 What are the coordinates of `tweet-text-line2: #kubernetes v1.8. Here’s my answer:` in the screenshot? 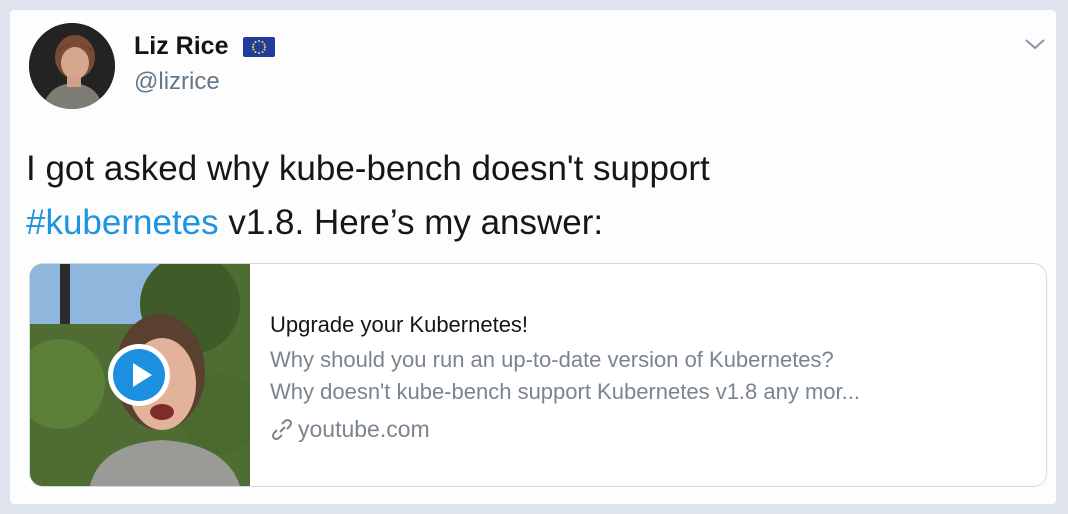 It's located at (526, 223).